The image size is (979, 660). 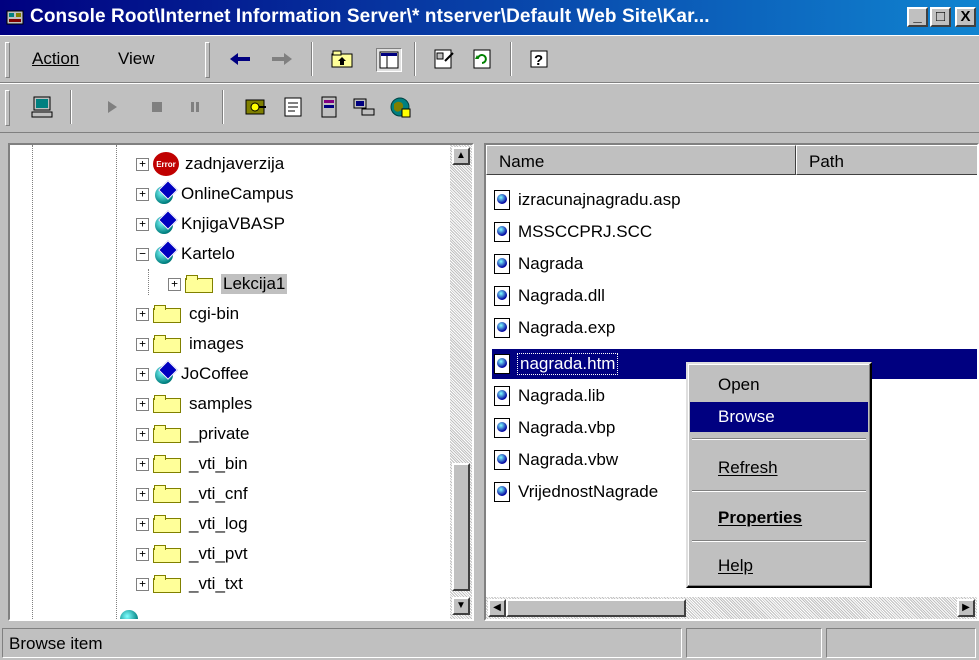 I want to click on list-item: Nagrada.exp, so click(x=554, y=328).